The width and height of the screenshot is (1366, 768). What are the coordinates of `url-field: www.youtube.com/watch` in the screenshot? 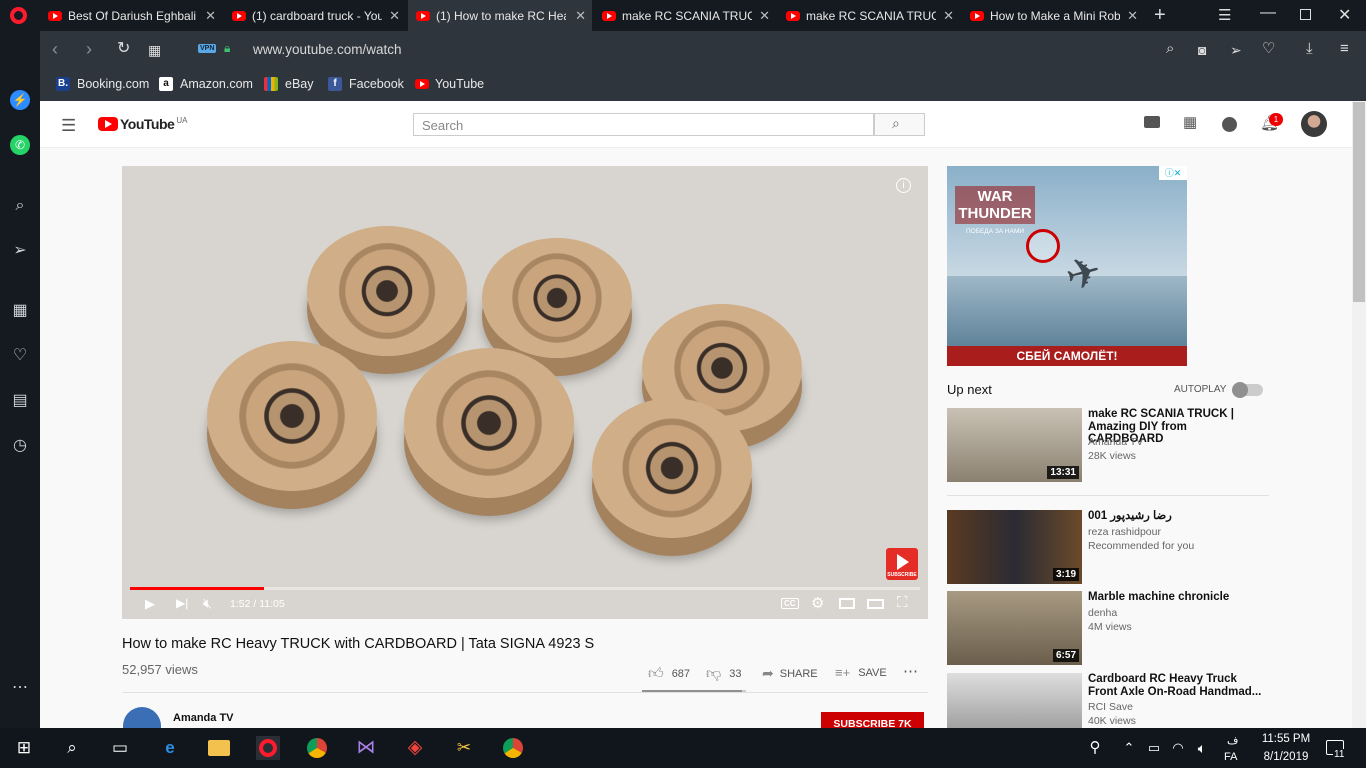 It's located at (327, 49).